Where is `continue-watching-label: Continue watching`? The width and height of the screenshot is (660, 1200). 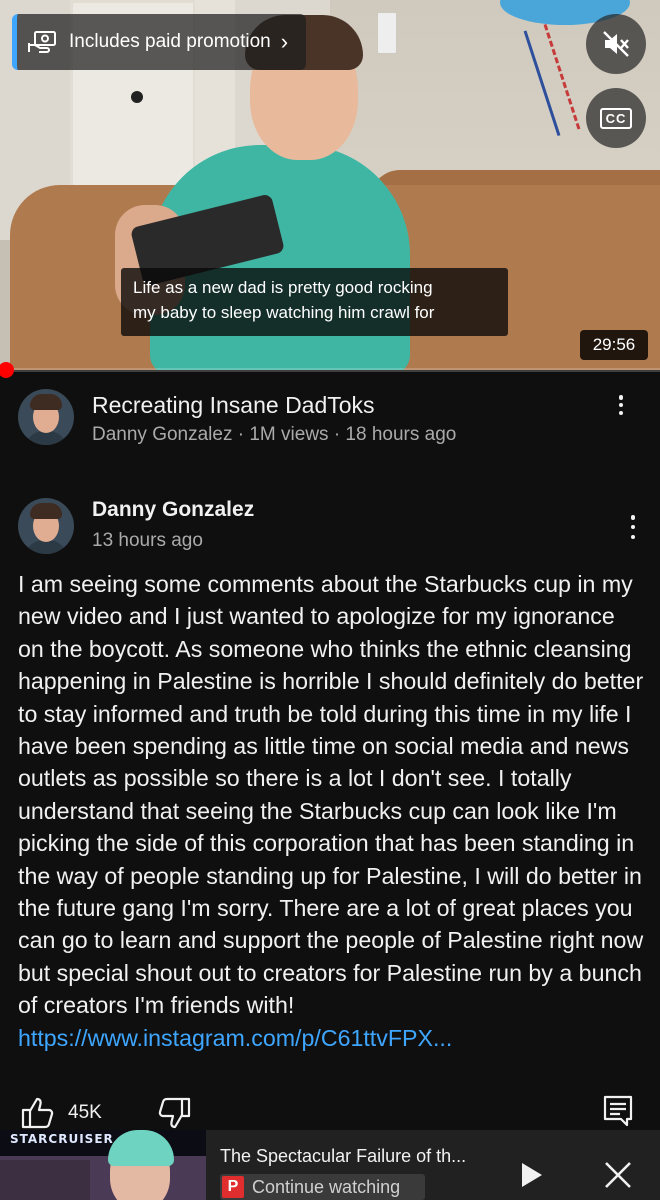
continue-watching-label: Continue watching is located at coordinates (326, 1186).